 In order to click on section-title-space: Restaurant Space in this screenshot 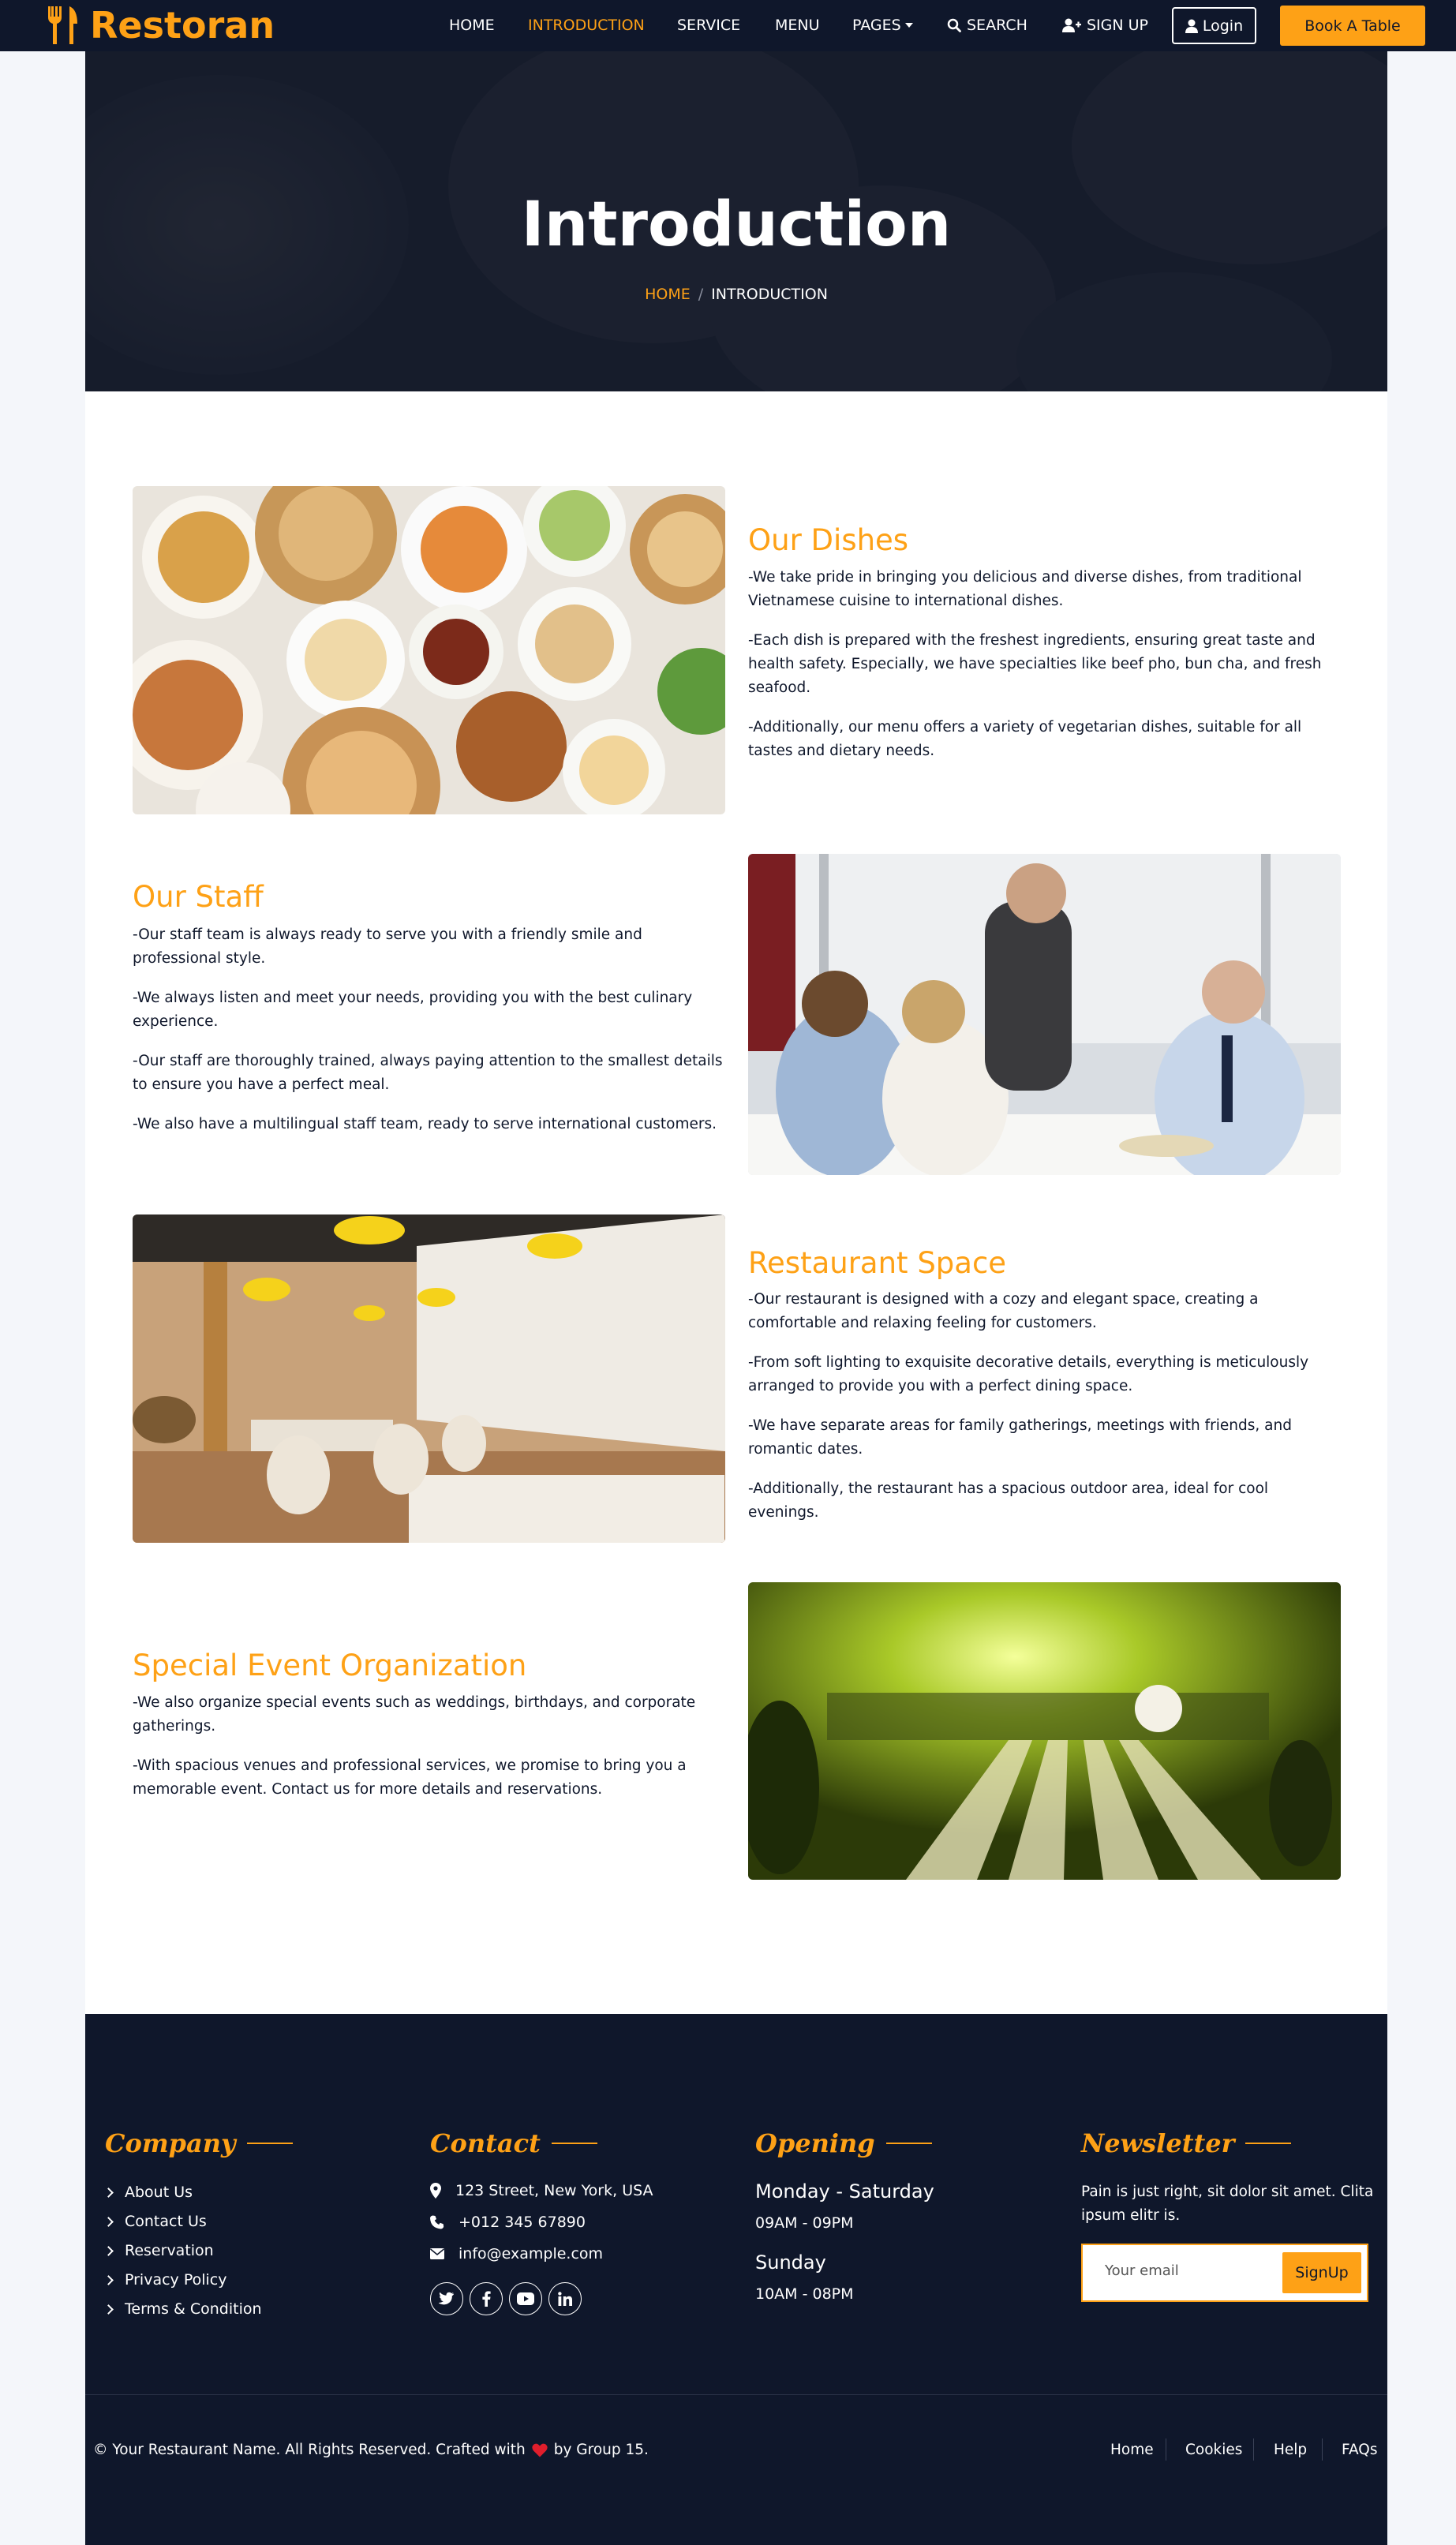, I will do `click(877, 1263)`.